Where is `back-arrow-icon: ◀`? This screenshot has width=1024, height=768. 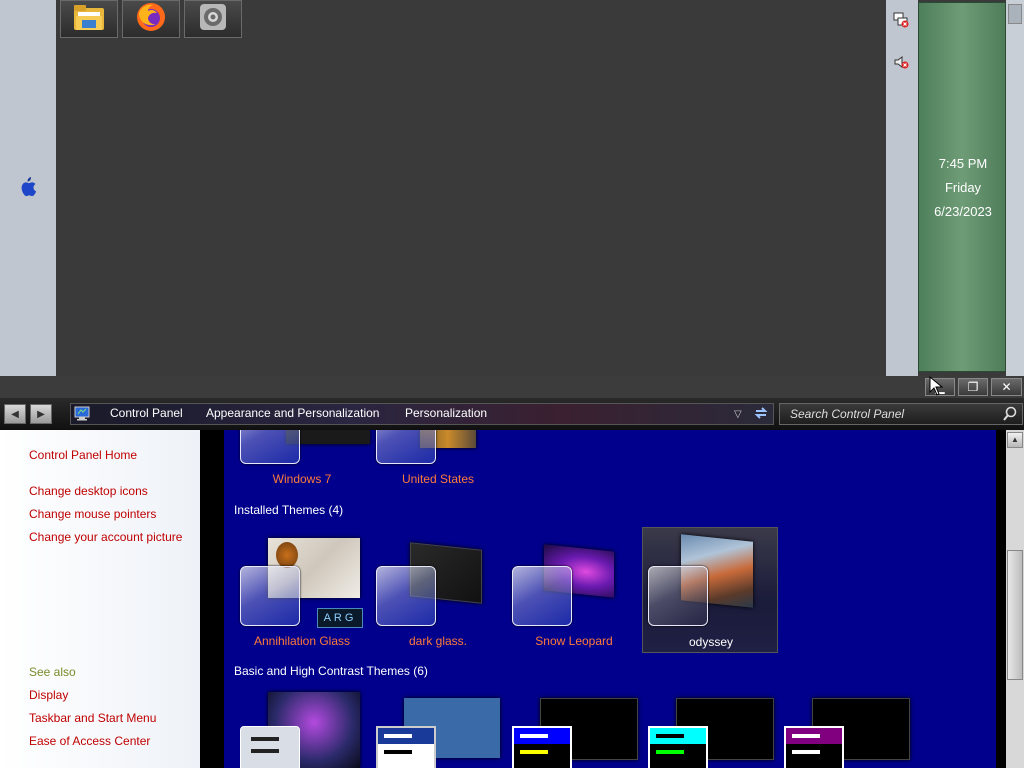 back-arrow-icon: ◀ is located at coordinates (15, 414).